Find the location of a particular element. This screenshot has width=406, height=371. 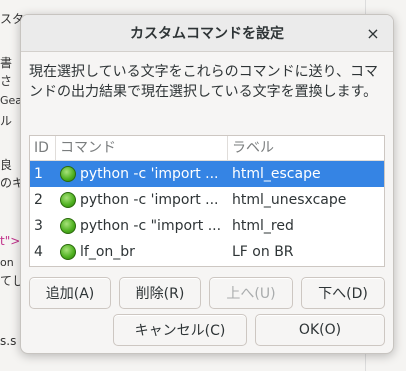

row-id: 2 is located at coordinates (38, 200).